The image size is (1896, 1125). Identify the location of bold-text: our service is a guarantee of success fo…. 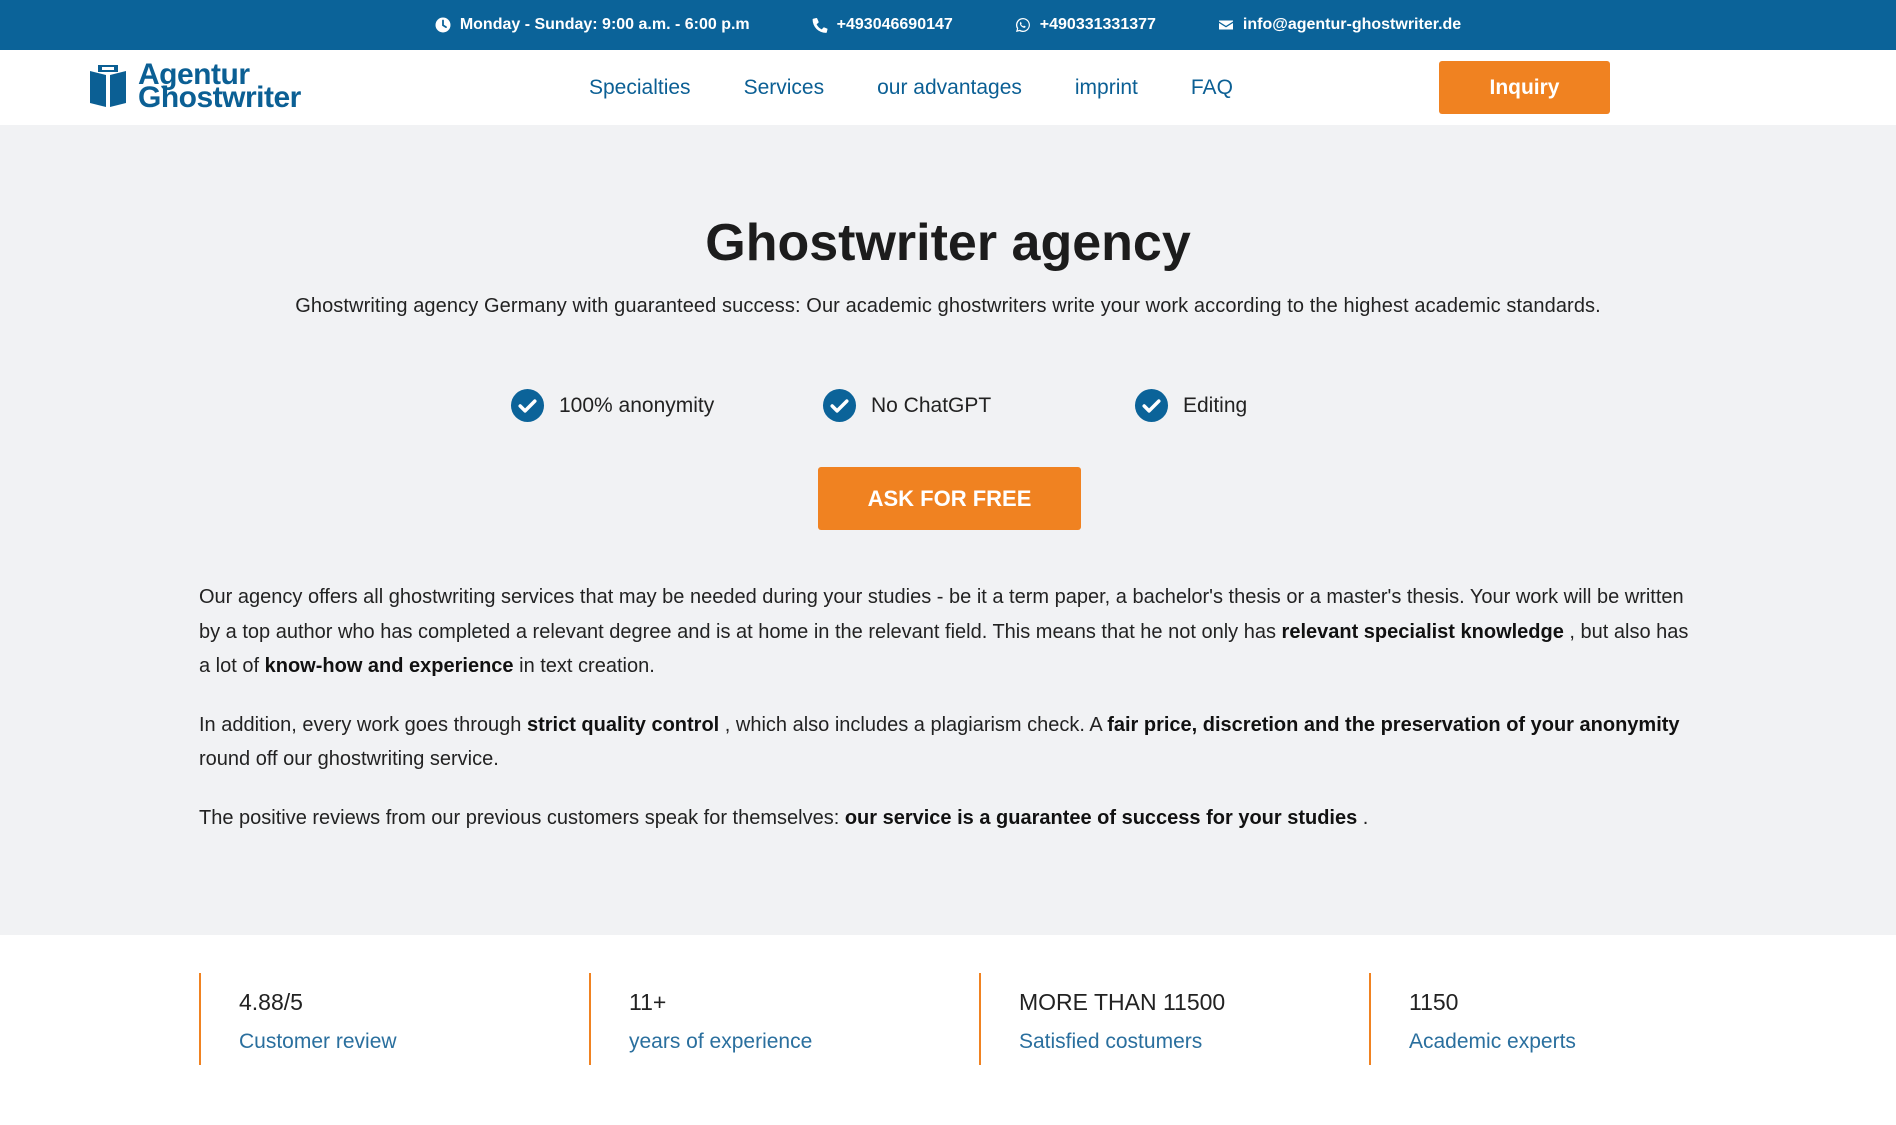
(1101, 817).